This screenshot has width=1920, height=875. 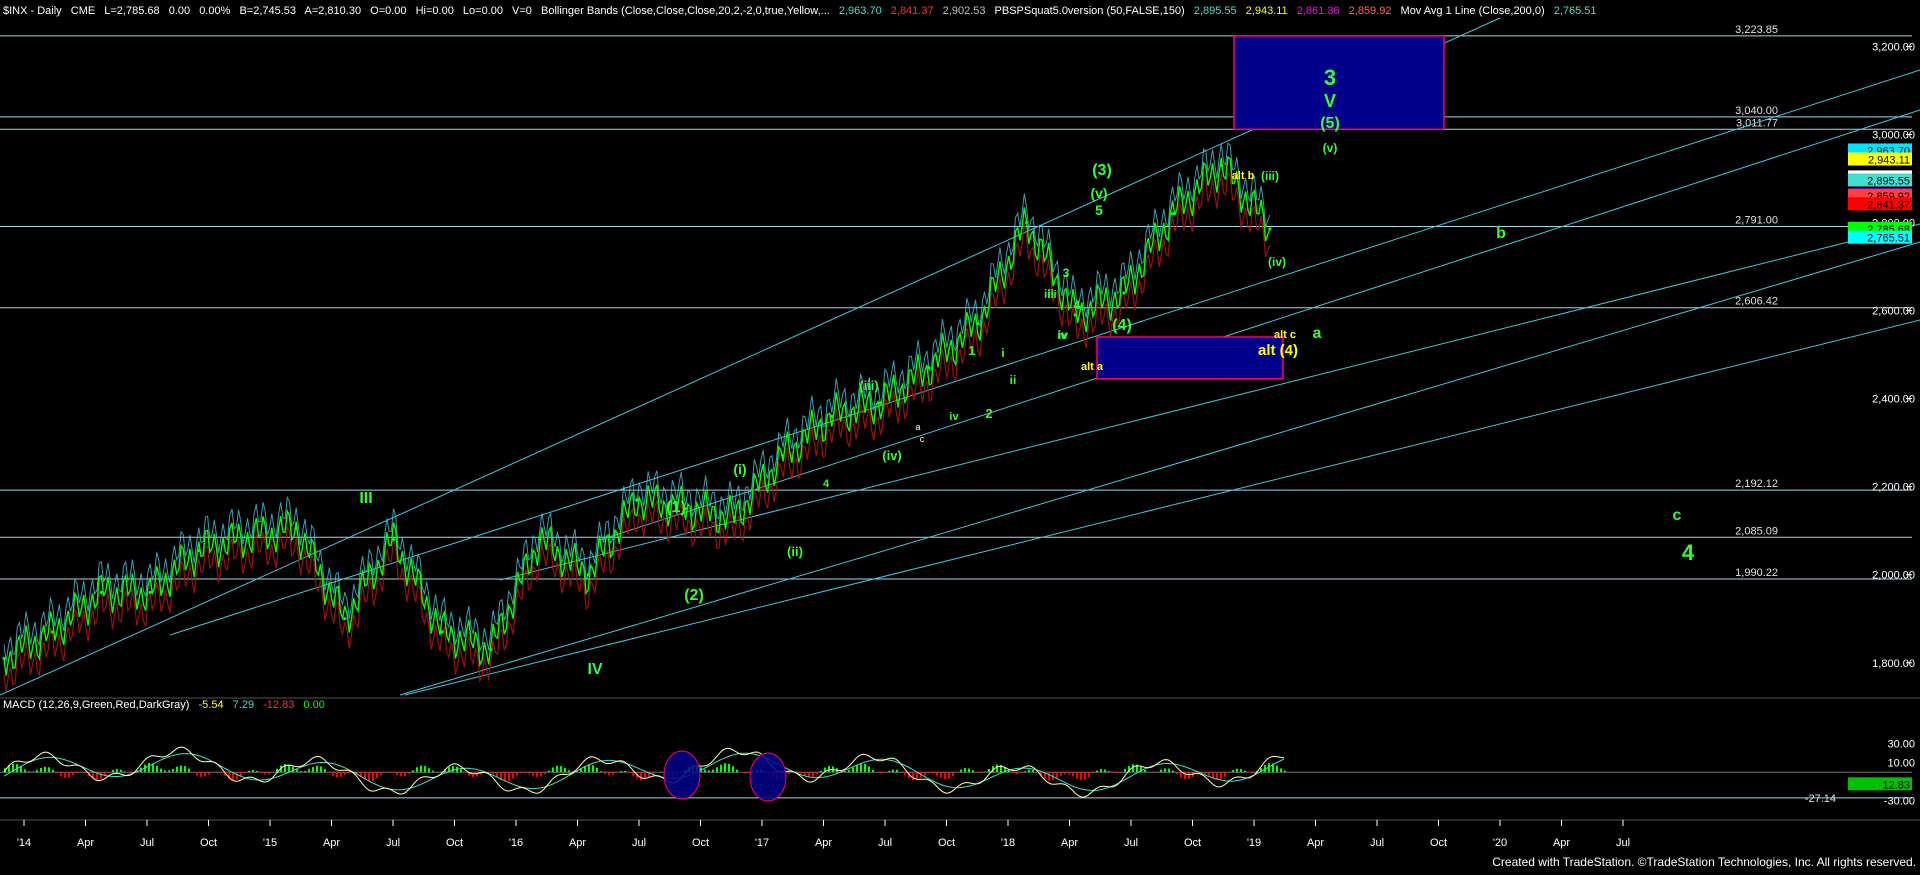 What do you see at coordinates (211, 705) in the screenshot?
I see `macd-value-line: -5.54` at bounding box center [211, 705].